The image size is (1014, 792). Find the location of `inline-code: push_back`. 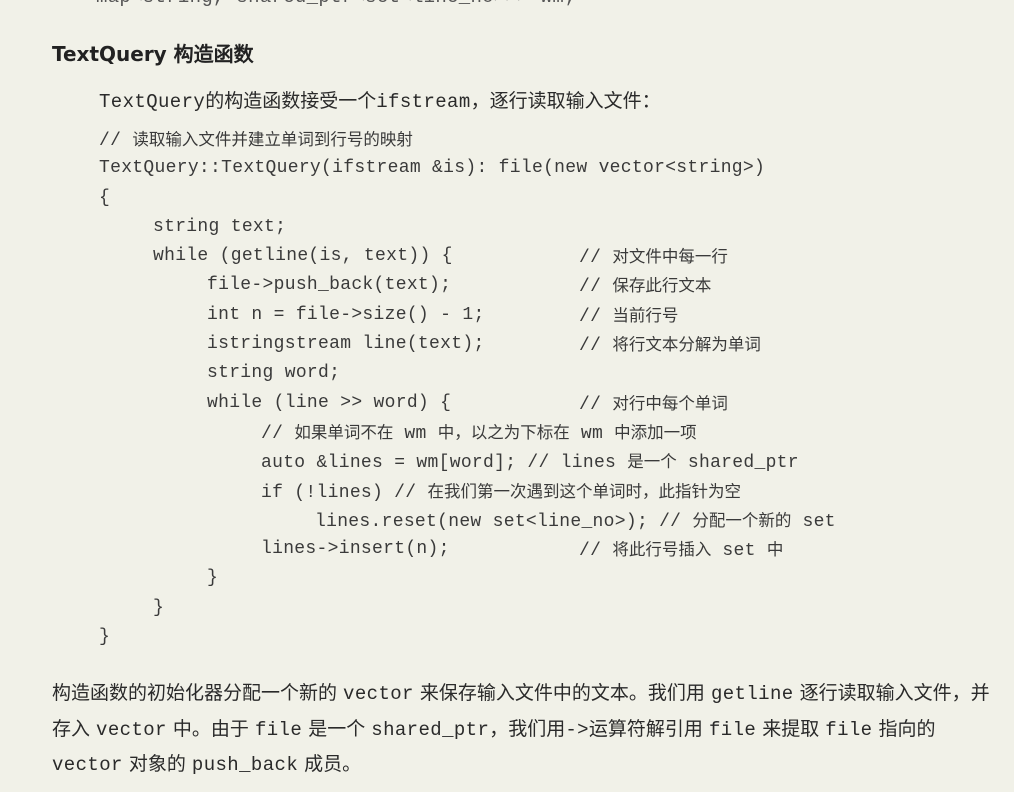

inline-code: push_back is located at coordinates (245, 765).